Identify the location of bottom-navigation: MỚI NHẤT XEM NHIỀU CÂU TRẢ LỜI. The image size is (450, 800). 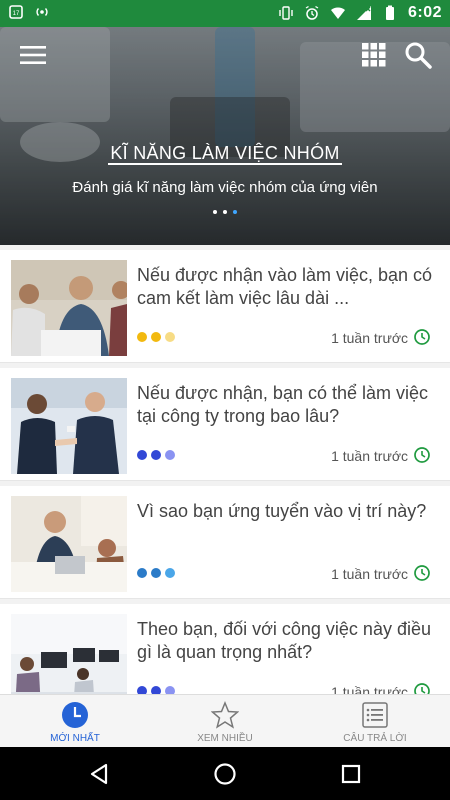
(225, 721).